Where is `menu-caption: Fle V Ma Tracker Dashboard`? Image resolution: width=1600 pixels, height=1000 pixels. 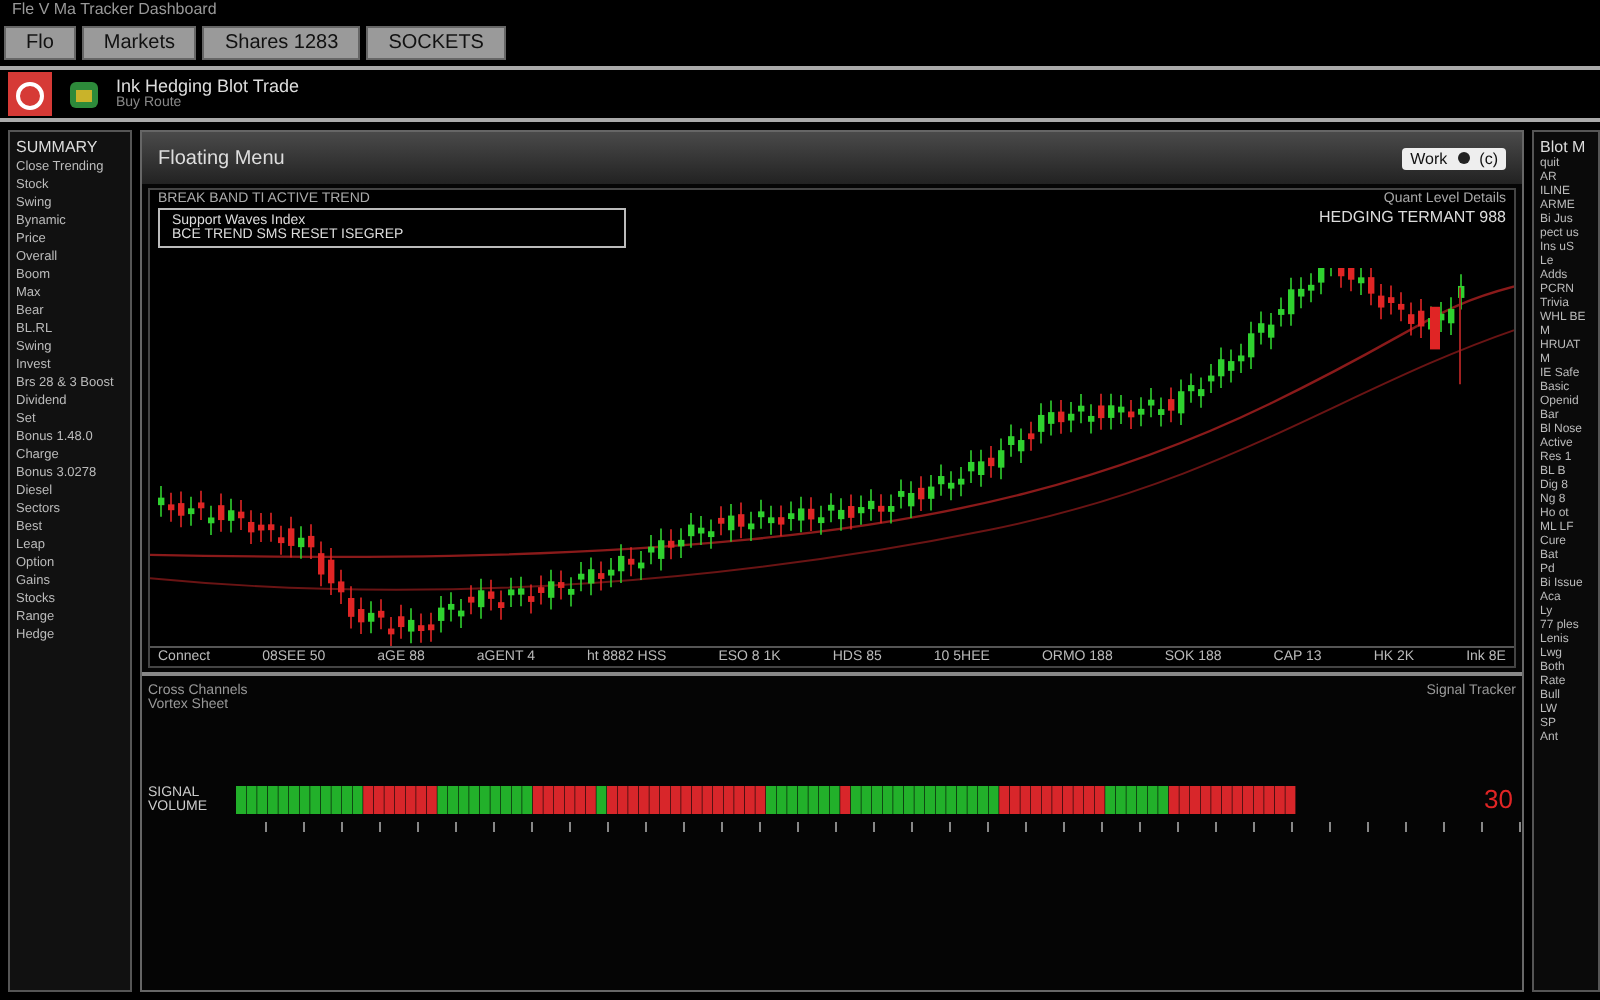 menu-caption: Fle V Ma Tracker Dashboard is located at coordinates (114, 10).